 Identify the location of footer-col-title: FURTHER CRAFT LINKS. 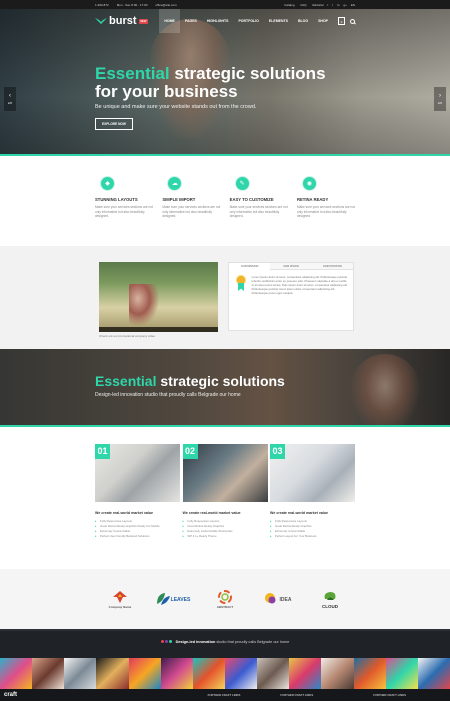
(389, 695).